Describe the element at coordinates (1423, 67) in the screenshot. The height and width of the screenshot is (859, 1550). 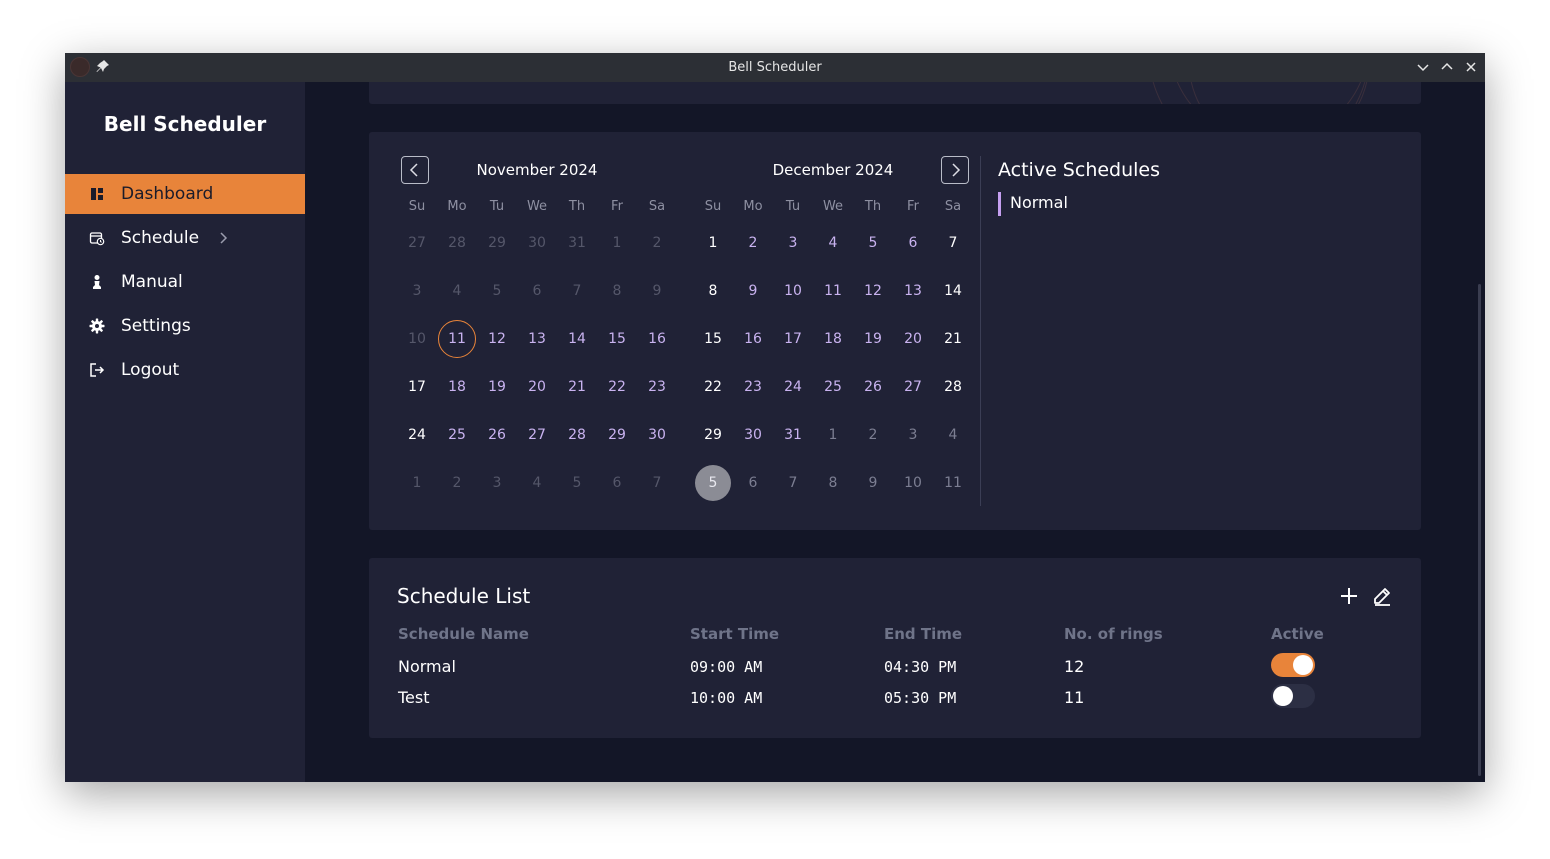
I see `minimize-icon` at that location.